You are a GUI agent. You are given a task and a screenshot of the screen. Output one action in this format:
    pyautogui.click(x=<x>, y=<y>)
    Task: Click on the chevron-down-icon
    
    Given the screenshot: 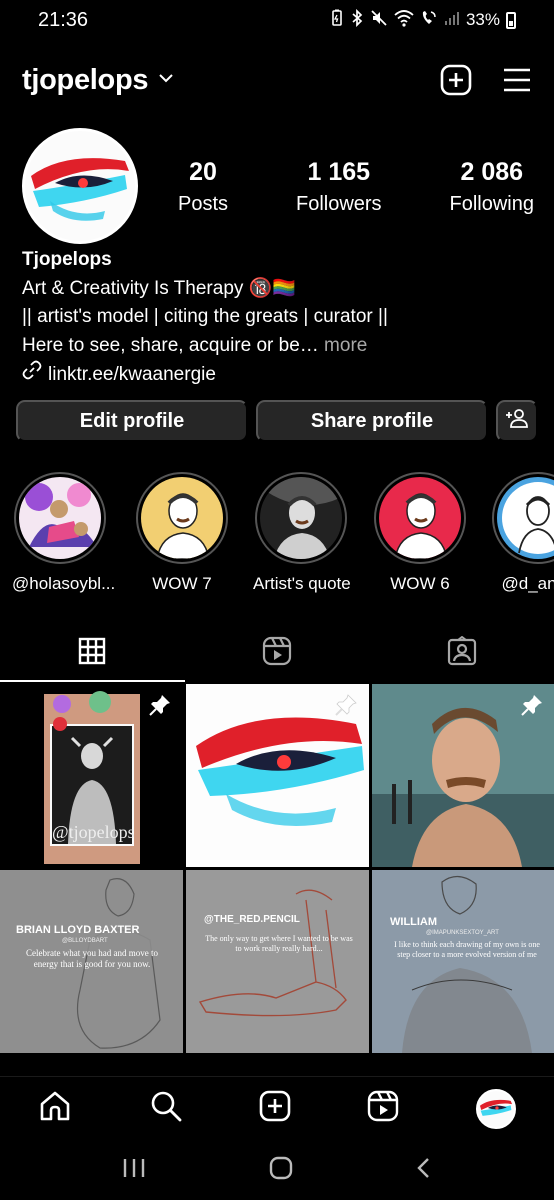 What is the action you would take?
    pyautogui.click(x=166, y=80)
    